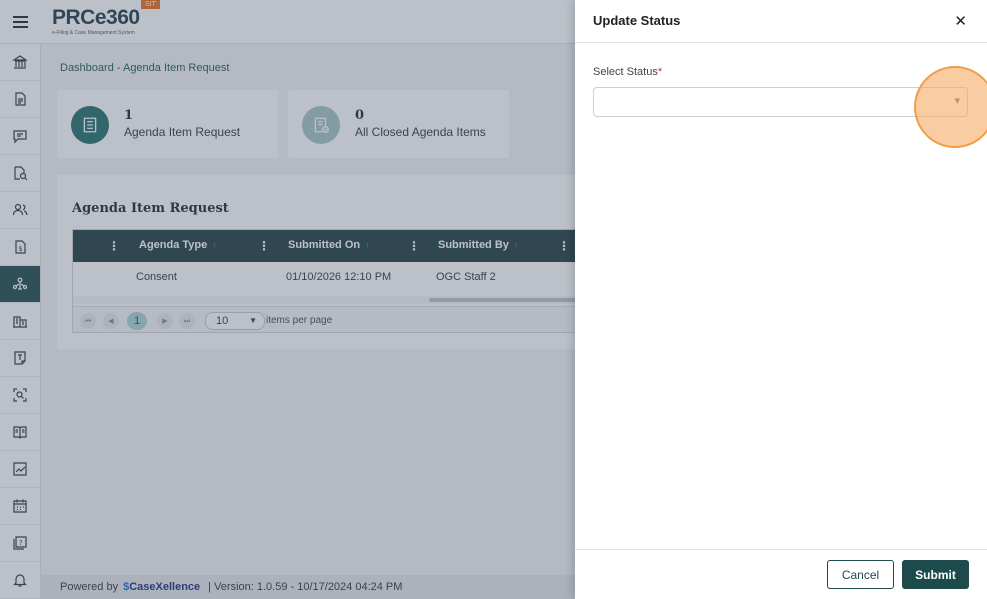  What do you see at coordinates (628, 72) in the screenshot?
I see `select-status-label: Select Status*` at bounding box center [628, 72].